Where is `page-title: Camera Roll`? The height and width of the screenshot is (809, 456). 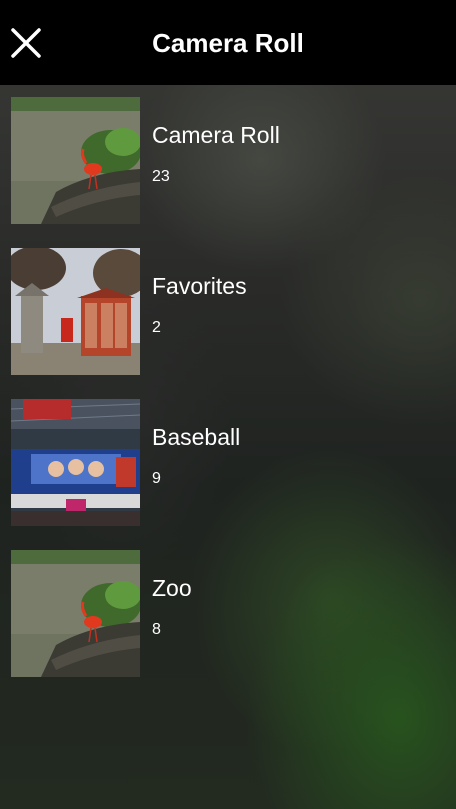 page-title: Camera Roll is located at coordinates (228, 43).